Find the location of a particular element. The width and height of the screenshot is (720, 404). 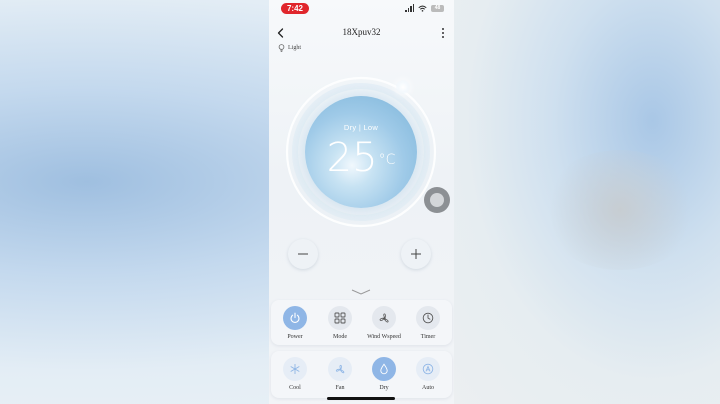

fan-circle is located at coordinates (340, 369).